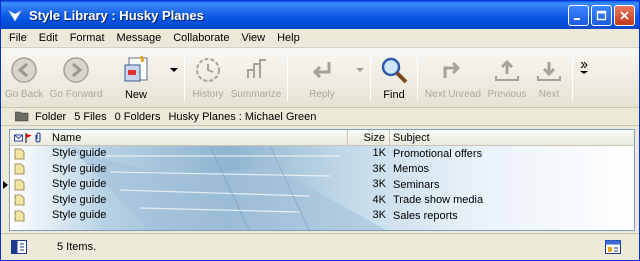 The width and height of the screenshot is (640, 261). Describe the element at coordinates (135, 95) in the screenshot. I see `new-label: New` at that location.